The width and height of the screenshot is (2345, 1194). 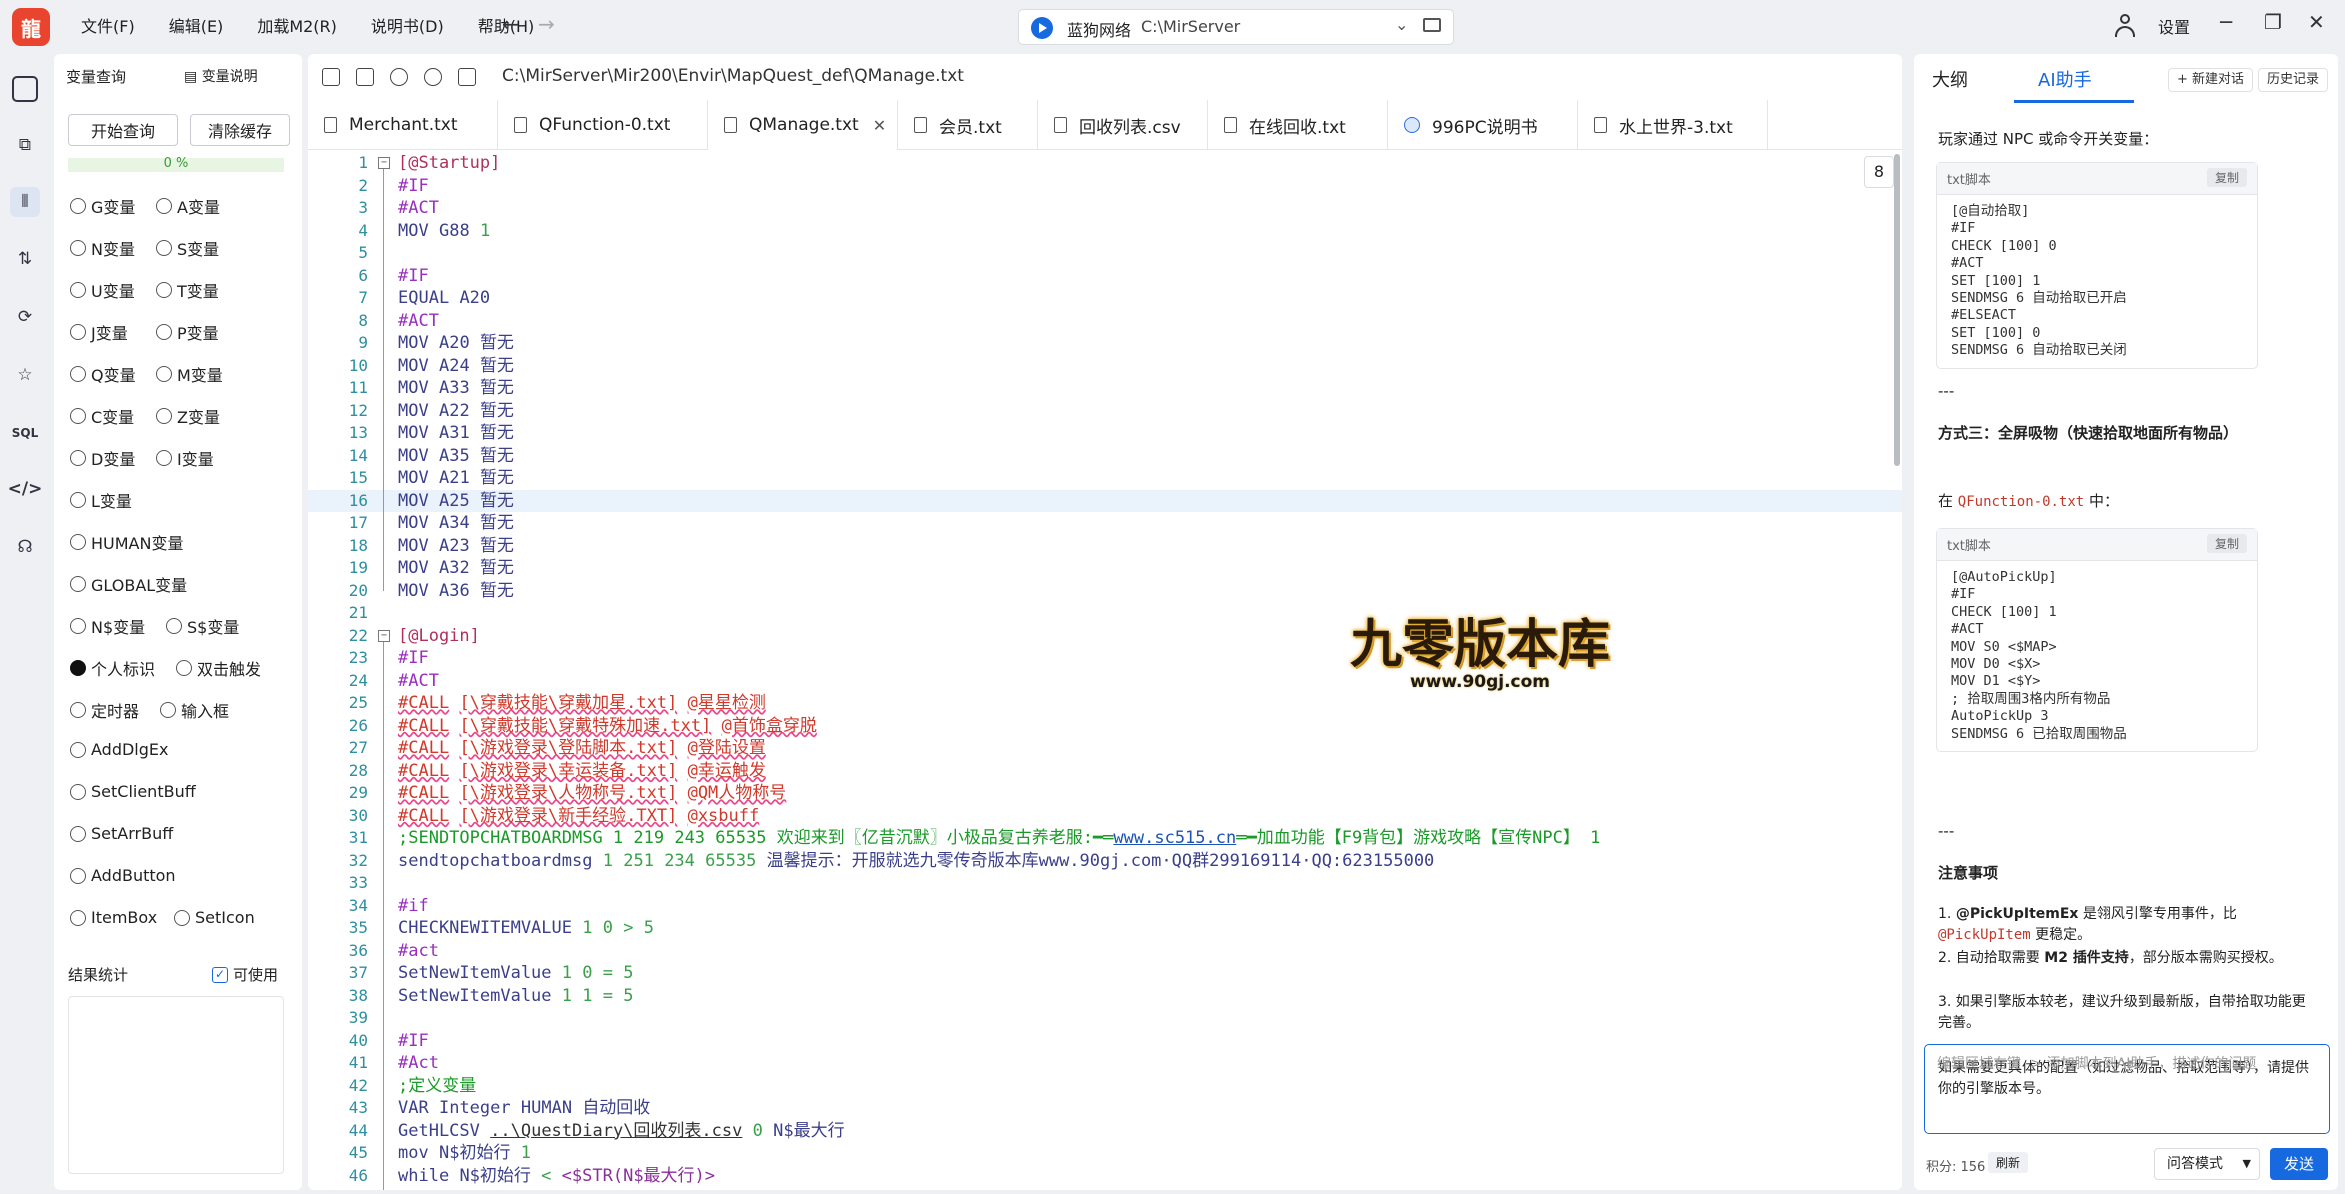 What do you see at coordinates (185, 458) in the screenshot?
I see `radio-i-var: I变量` at bounding box center [185, 458].